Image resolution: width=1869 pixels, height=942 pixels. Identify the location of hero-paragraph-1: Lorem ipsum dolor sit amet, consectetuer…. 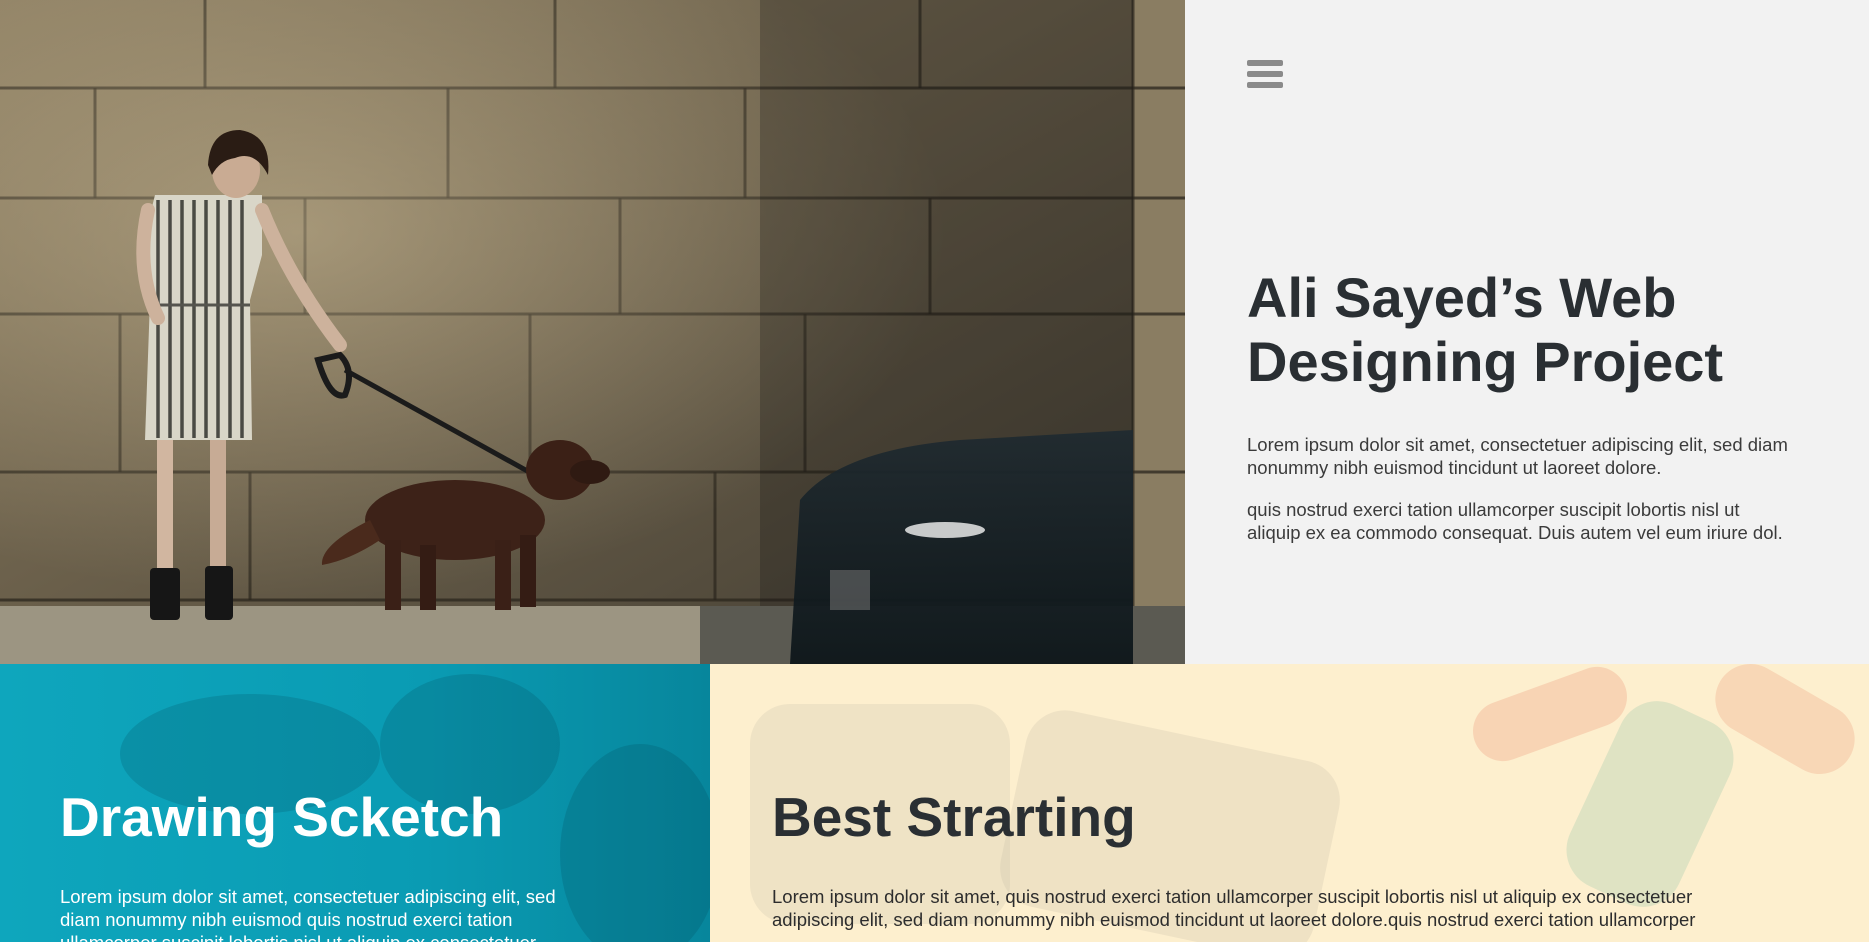
(1517, 456).